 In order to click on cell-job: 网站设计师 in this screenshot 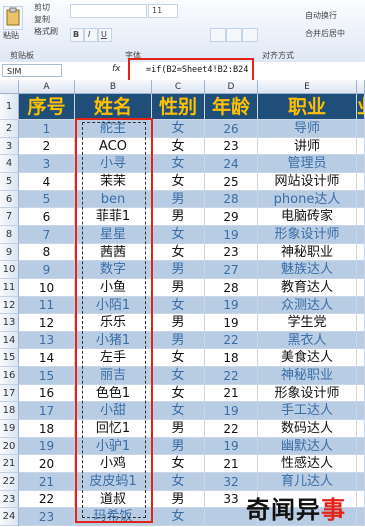, I will do `click(307, 182)`.